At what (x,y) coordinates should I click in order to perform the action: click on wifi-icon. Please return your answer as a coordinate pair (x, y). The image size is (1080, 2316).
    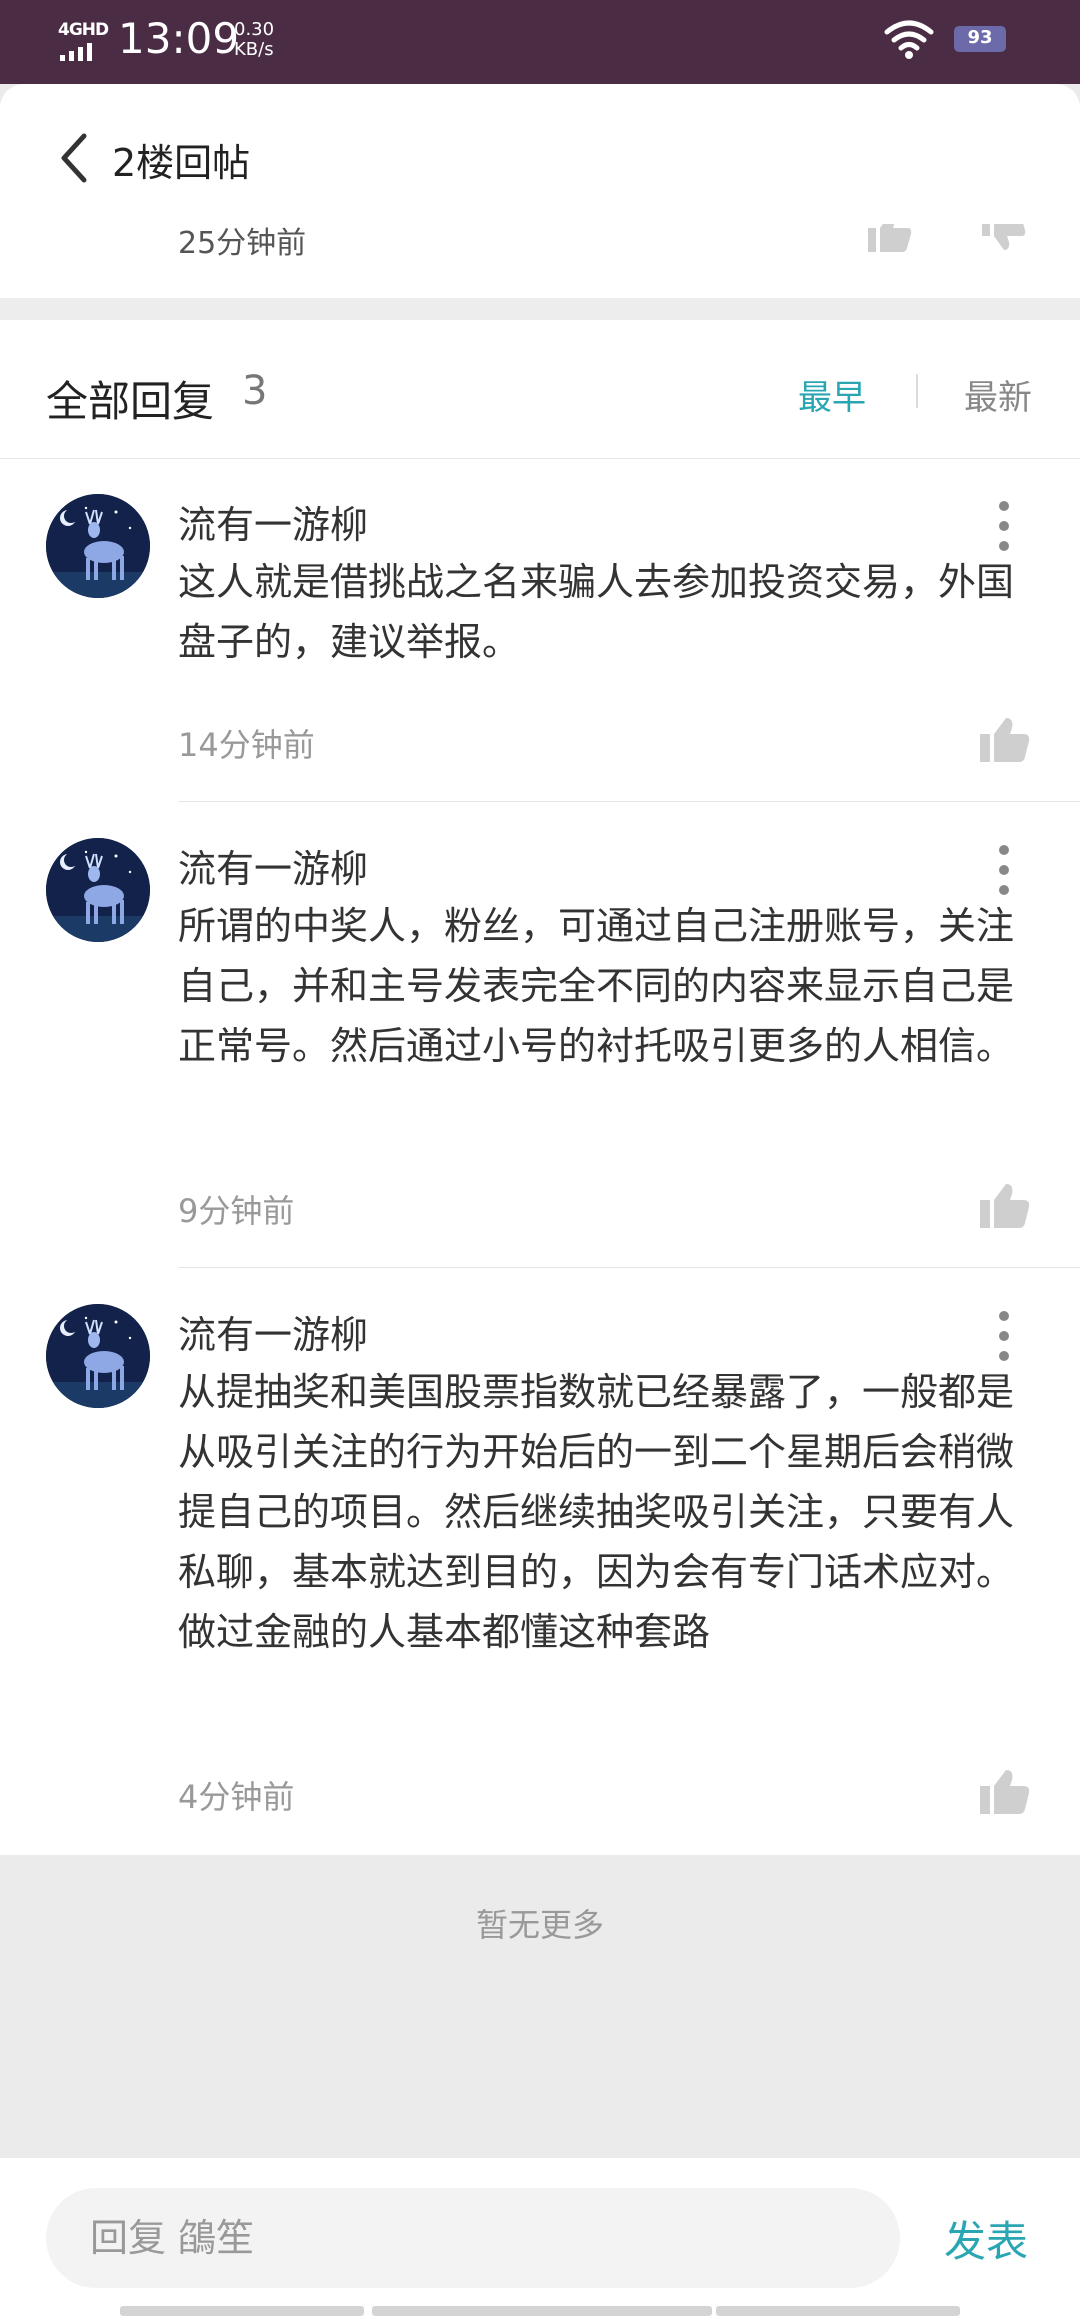
    Looking at the image, I should click on (909, 39).